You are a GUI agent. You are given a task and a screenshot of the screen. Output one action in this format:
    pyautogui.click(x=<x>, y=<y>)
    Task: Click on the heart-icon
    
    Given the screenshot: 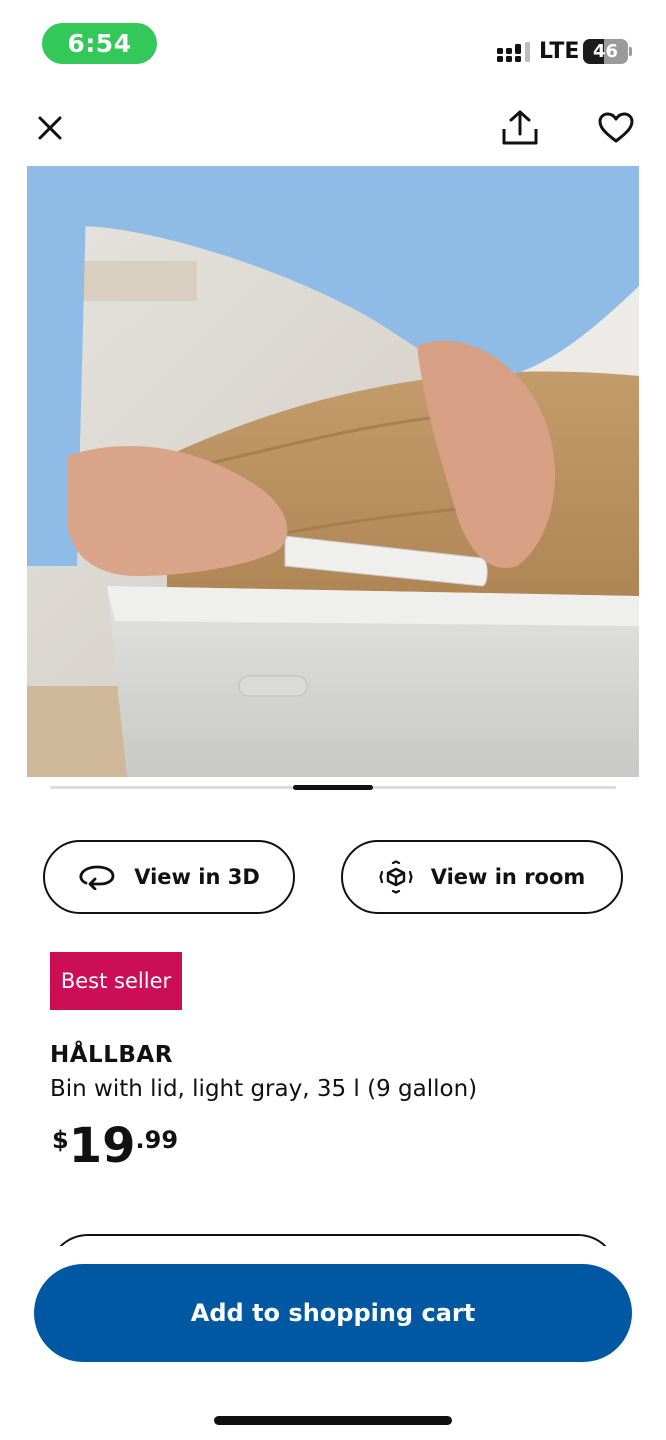 What is the action you would take?
    pyautogui.click(x=616, y=127)
    